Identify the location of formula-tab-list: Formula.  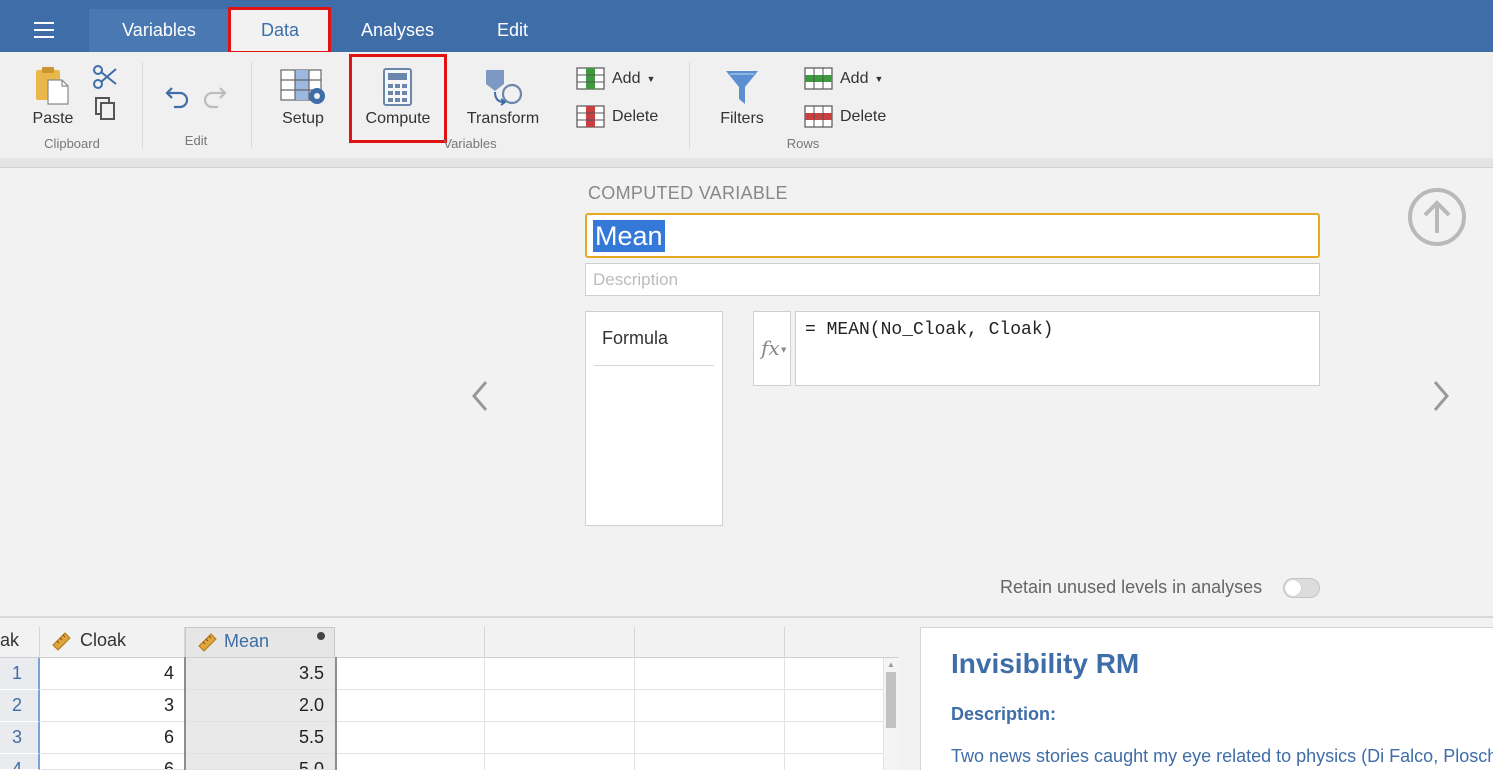
(654, 418).